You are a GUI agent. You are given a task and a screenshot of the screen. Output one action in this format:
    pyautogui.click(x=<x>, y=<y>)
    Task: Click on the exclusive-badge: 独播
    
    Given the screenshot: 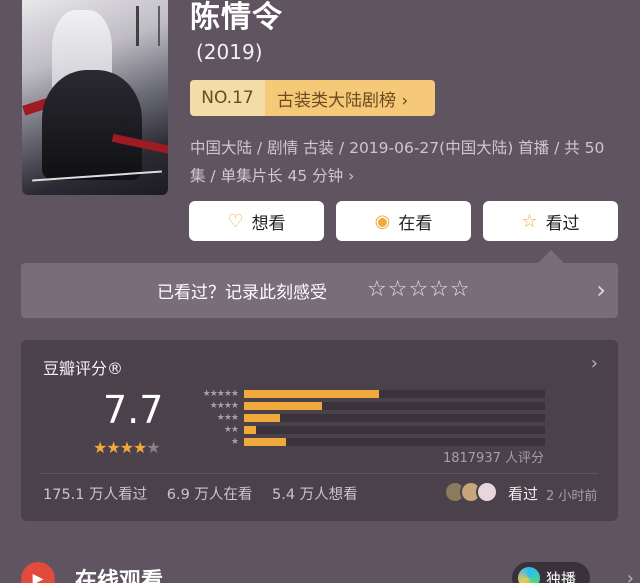 What is the action you would take?
    pyautogui.click(x=551, y=572)
    